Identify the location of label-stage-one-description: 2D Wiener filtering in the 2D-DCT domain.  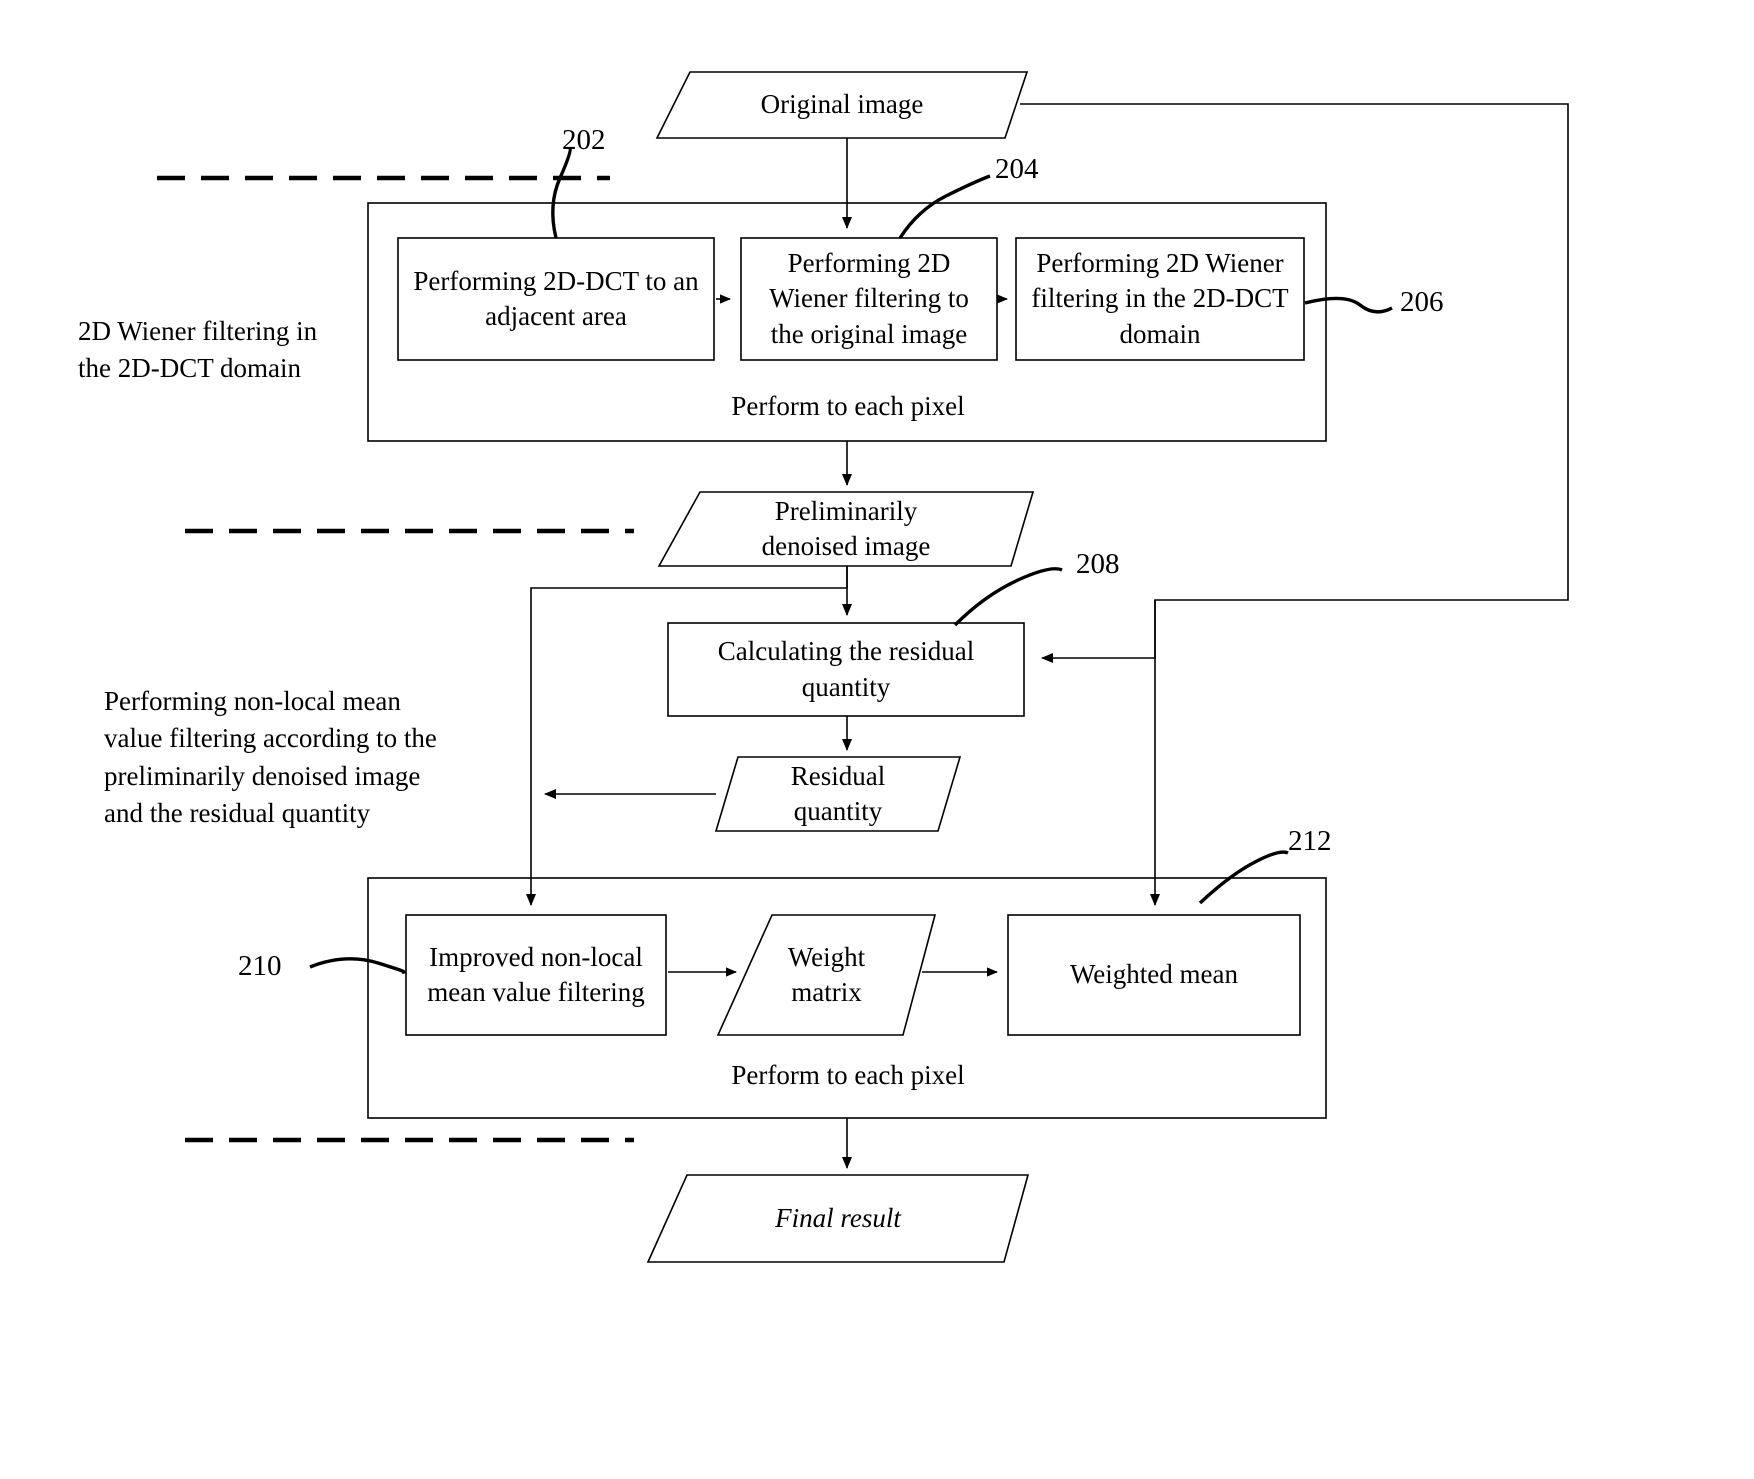
(198, 350).